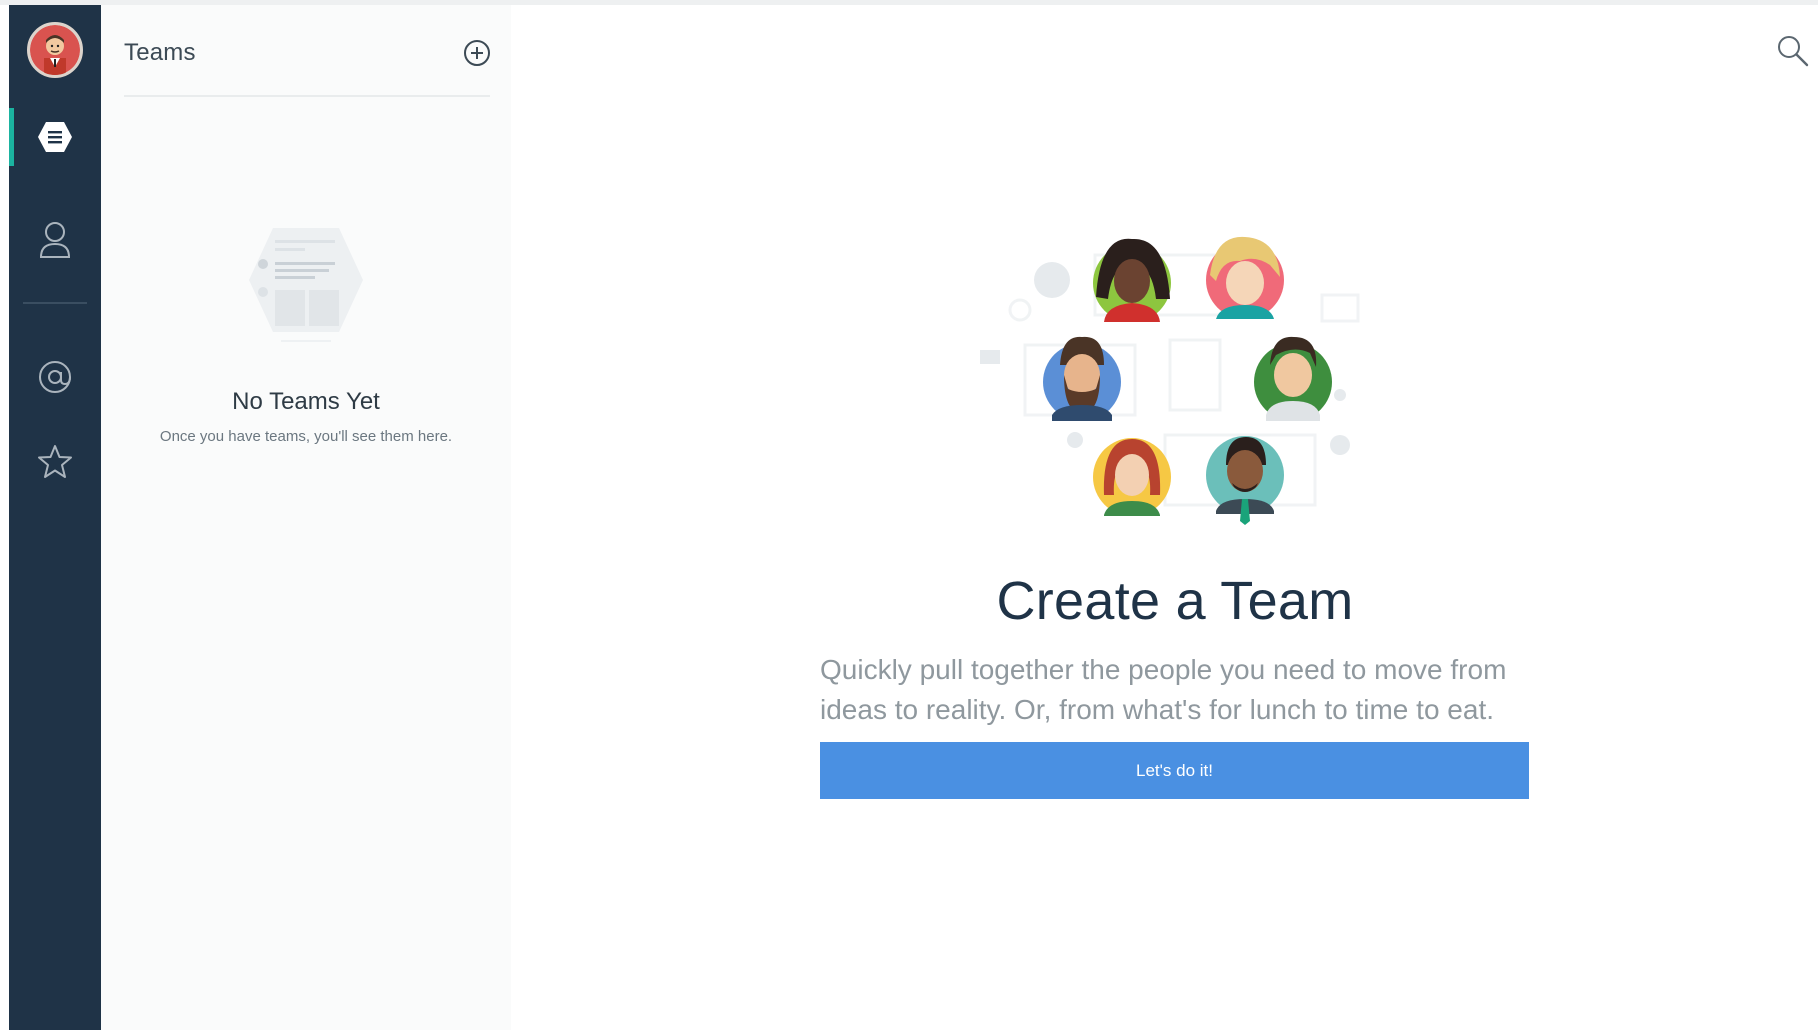 Image resolution: width=1818 pixels, height=1030 pixels. I want to click on team-members-illustration, so click(1170, 380).